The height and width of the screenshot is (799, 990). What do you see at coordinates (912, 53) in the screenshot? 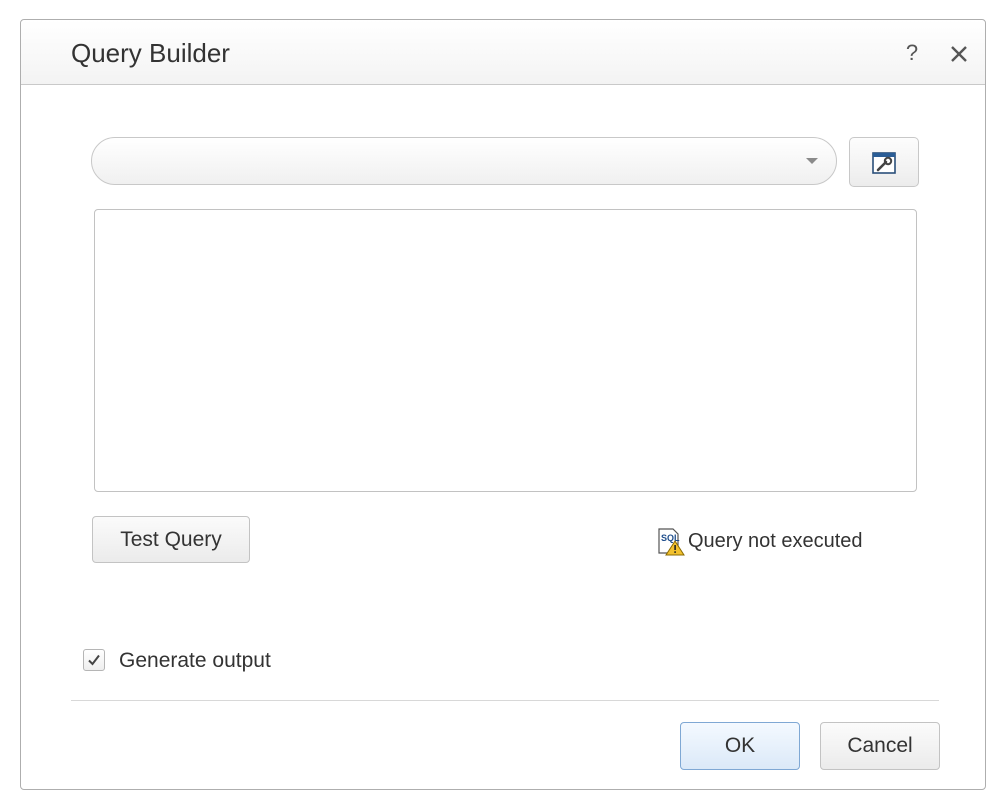
I see `help-button: ?` at bounding box center [912, 53].